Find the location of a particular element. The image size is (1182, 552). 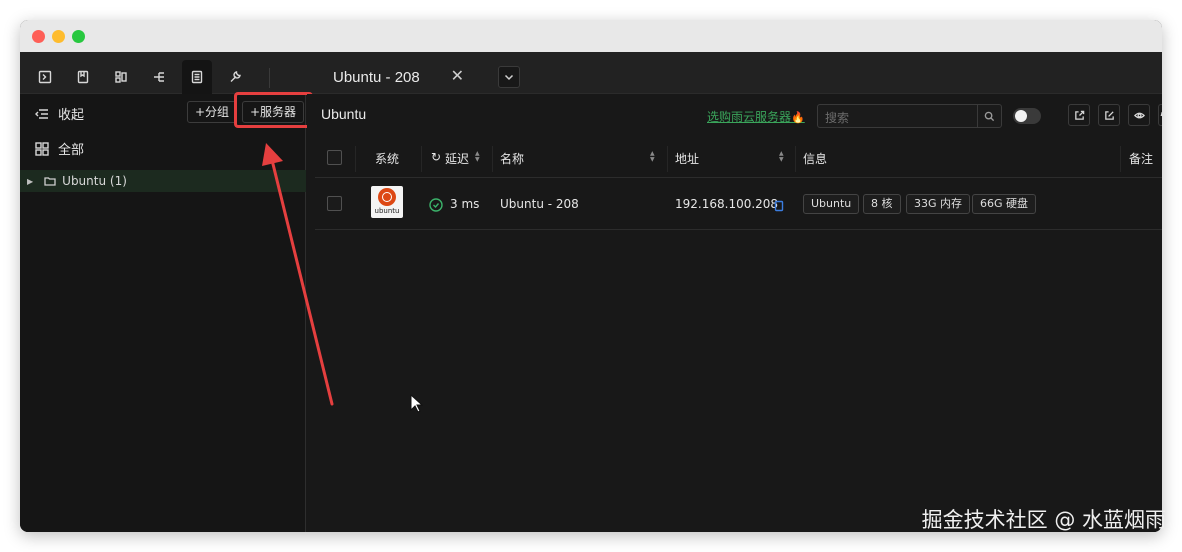

terminal-icon is located at coordinates (45, 77).